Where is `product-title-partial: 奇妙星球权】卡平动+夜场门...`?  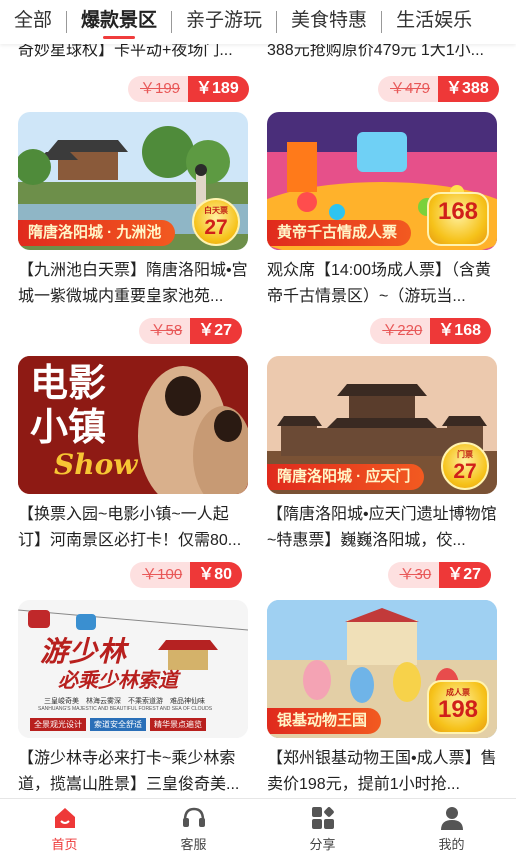 product-title-partial: 奇妙星球权】卡平动+夜场门... is located at coordinates (133, 52).